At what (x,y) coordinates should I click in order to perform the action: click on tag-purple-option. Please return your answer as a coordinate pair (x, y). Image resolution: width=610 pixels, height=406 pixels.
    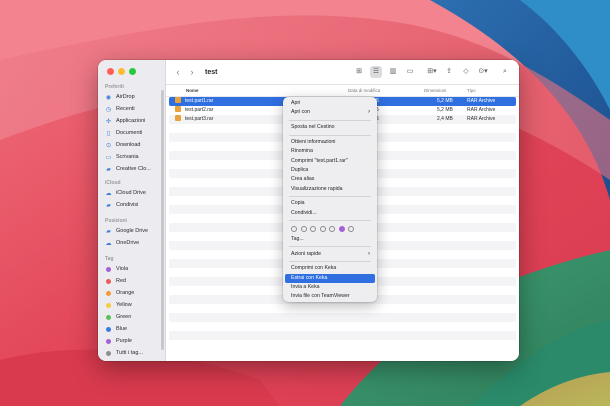
    Looking at the image, I should click on (341, 229).